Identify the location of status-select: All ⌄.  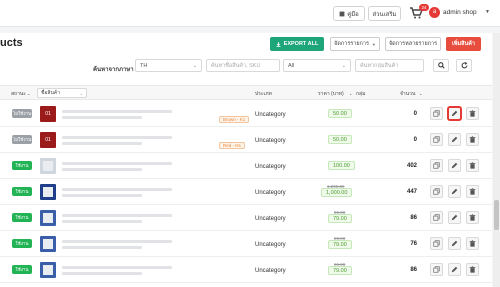
(317, 65).